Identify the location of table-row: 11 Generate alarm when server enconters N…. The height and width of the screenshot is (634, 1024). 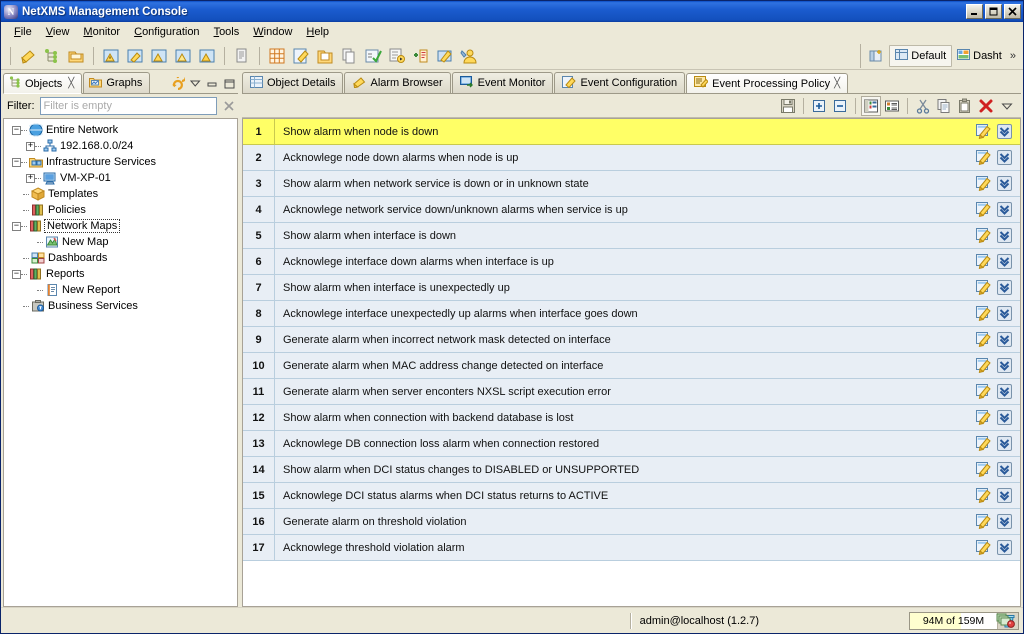
(631, 392).